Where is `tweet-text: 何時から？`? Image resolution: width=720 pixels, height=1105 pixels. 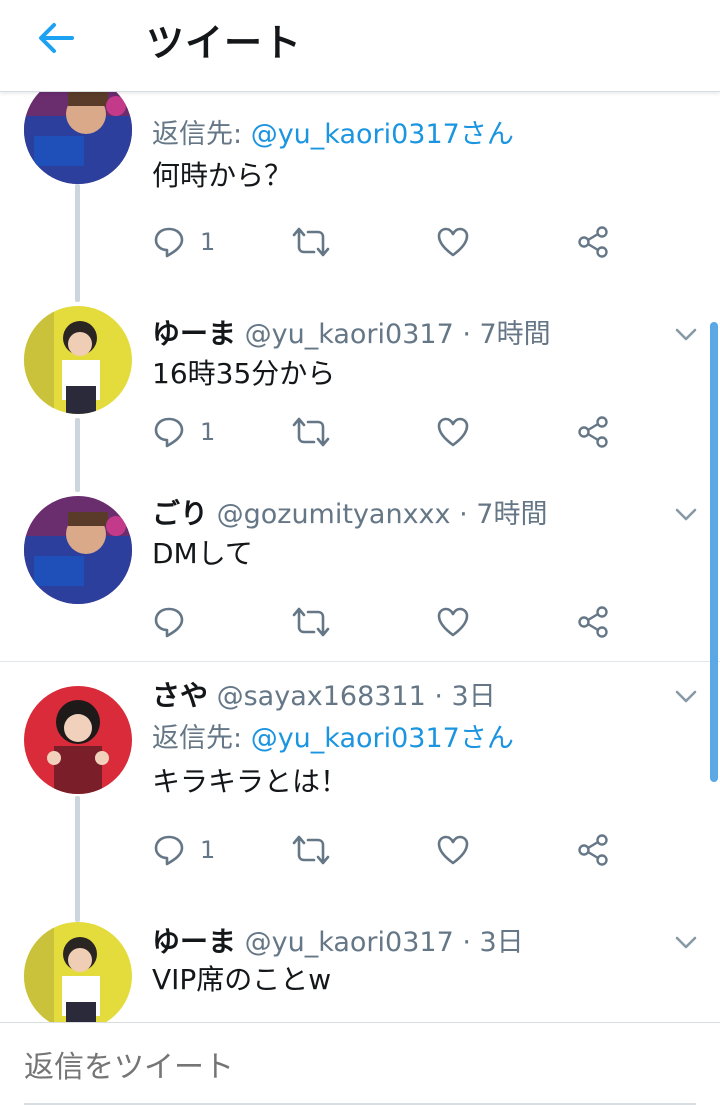
tweet-text: 何時から？ is located at coordinates (222, 175).